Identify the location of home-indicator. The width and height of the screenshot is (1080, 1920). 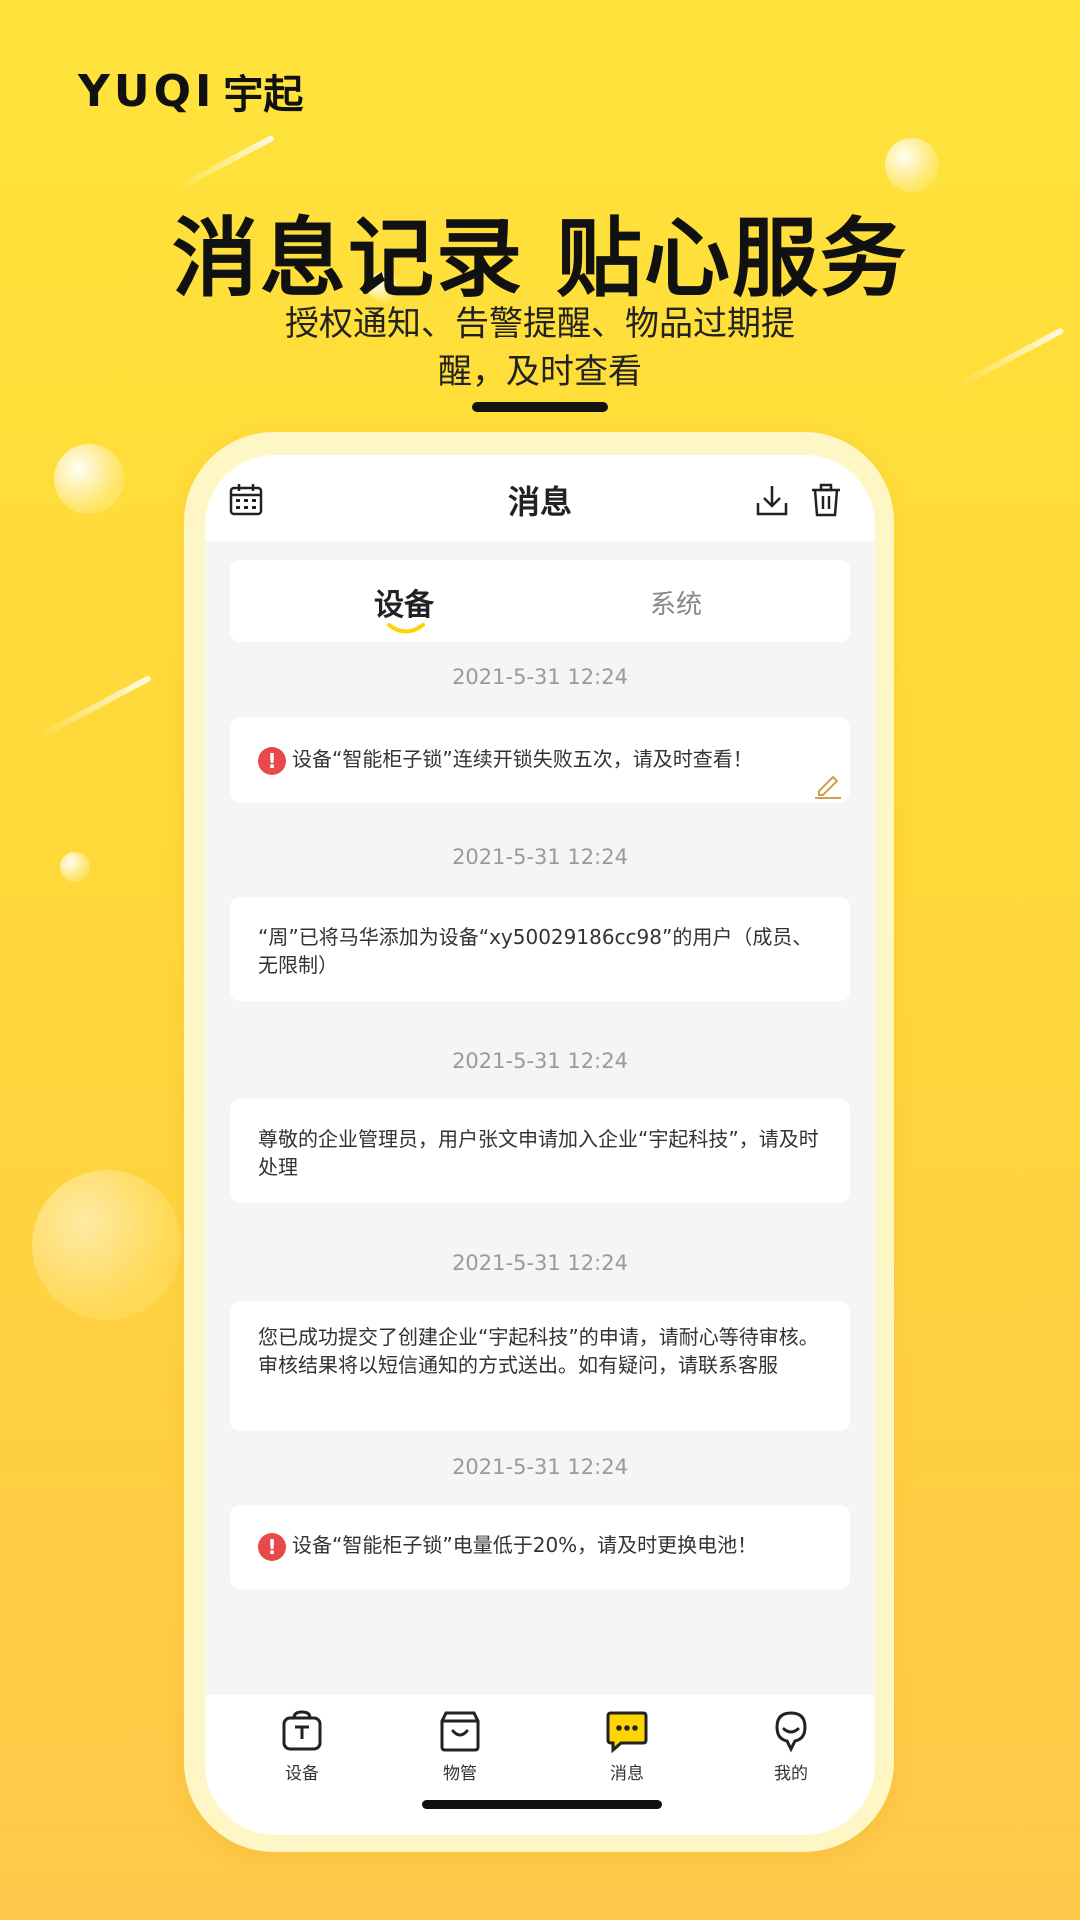
(542, 1804).